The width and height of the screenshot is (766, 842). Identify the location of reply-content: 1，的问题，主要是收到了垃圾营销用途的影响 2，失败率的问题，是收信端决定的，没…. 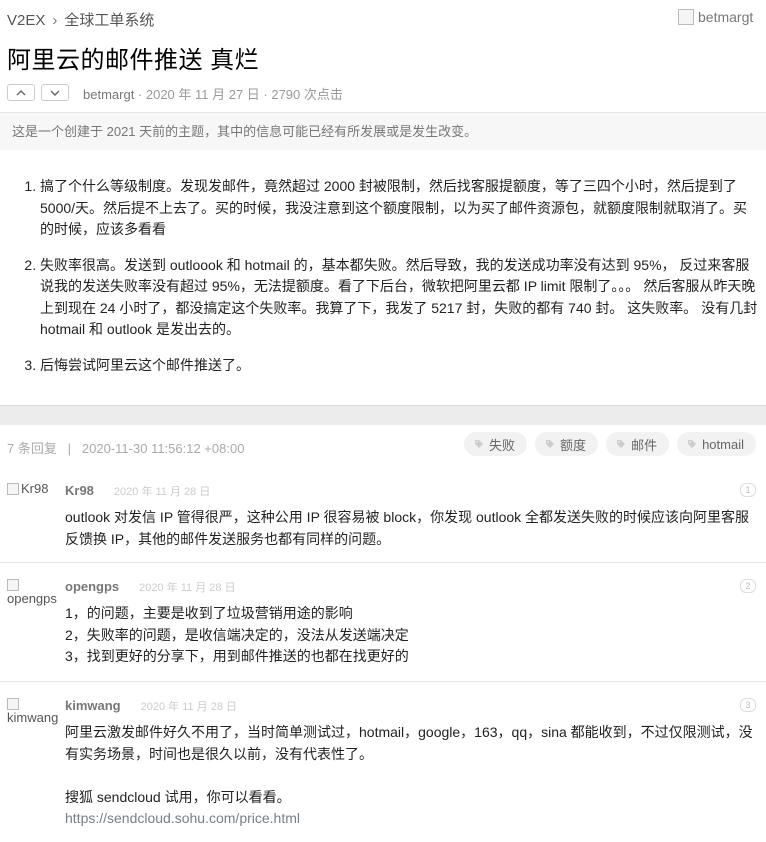
(410, 635).